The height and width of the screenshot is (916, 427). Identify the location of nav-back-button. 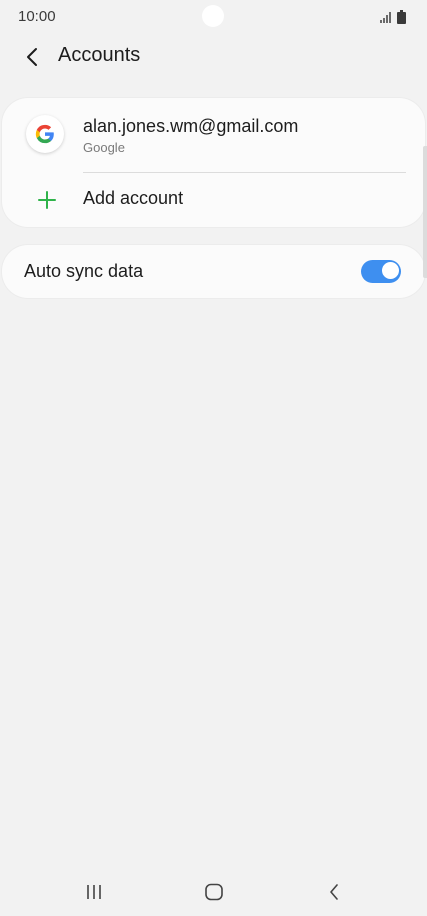
(334, 892).